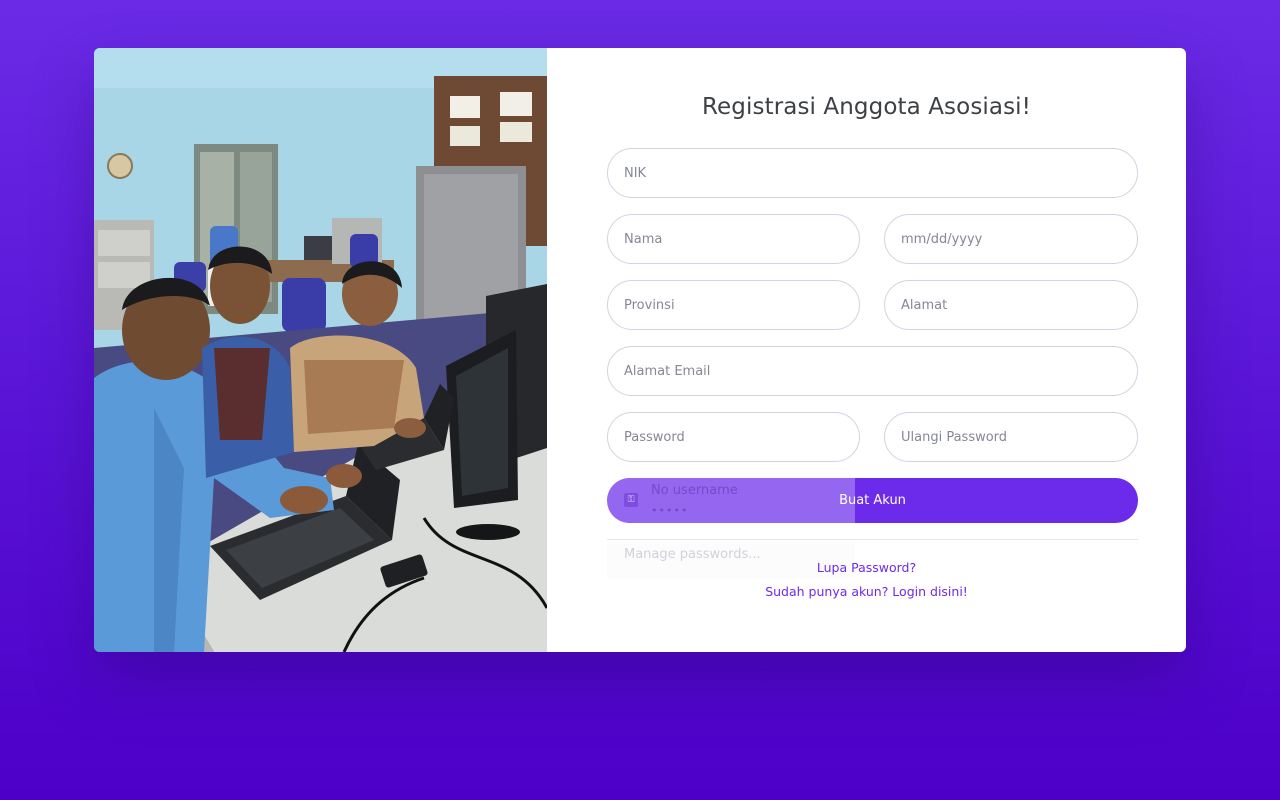 The height and width of the screenshot is (800, 1280). I want to click on province-field, so click(733, 305).